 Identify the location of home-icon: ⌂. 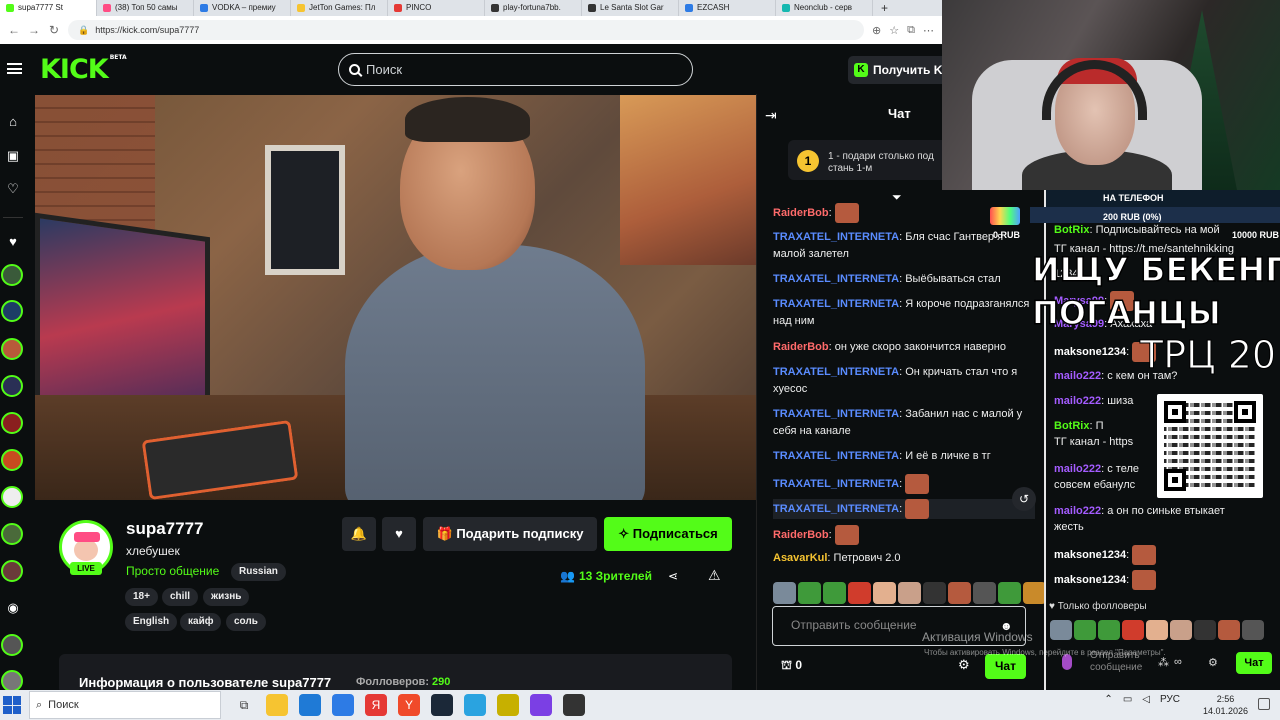
(13, 122).